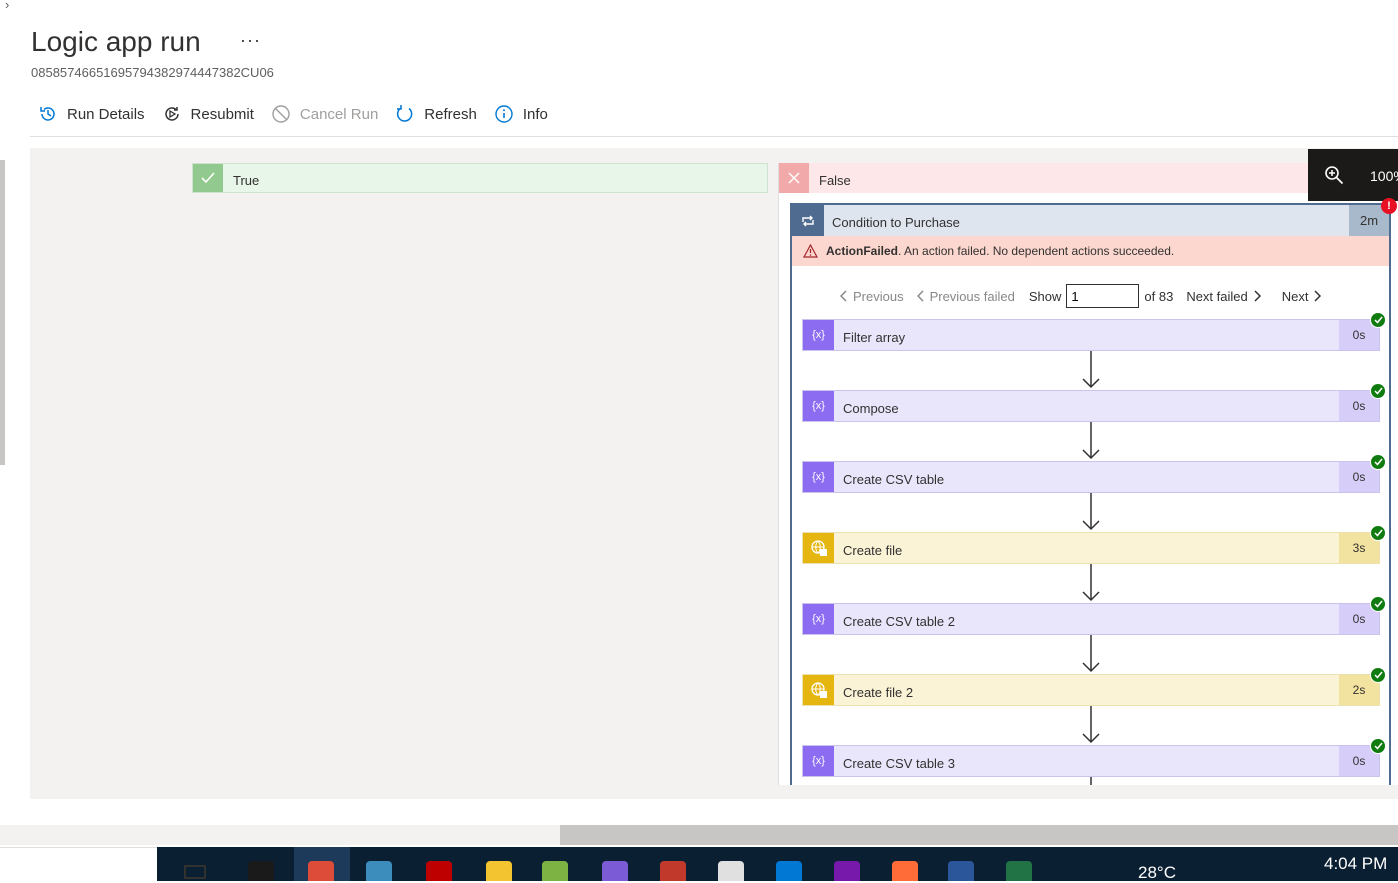 This screenshot has width=1398, height=883. What do you see at coordinates (615, 870) in the screenshot?
I see `bitwarden-icon` at bounding box center [615, 870].